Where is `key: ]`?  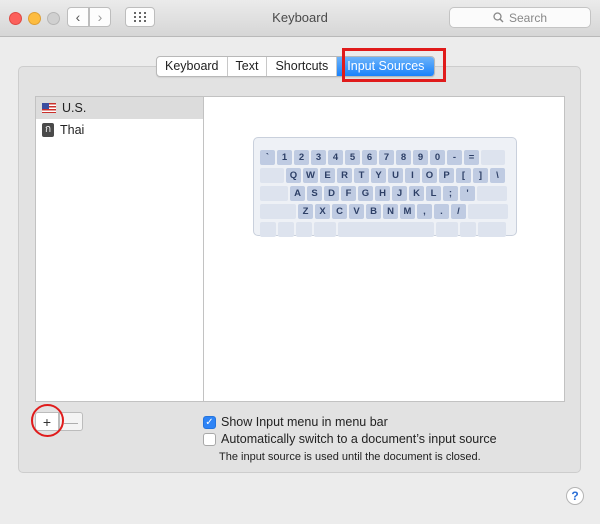
key: ] is located at coordinates (480, 175).